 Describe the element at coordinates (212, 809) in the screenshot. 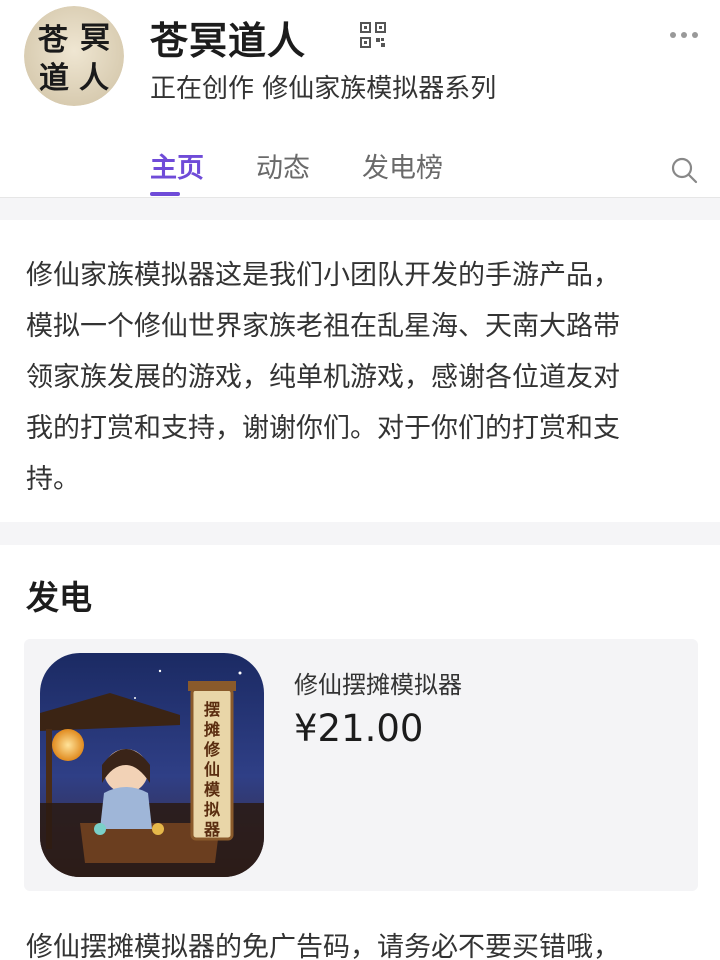

I see `svg-text: 拟` at that location.